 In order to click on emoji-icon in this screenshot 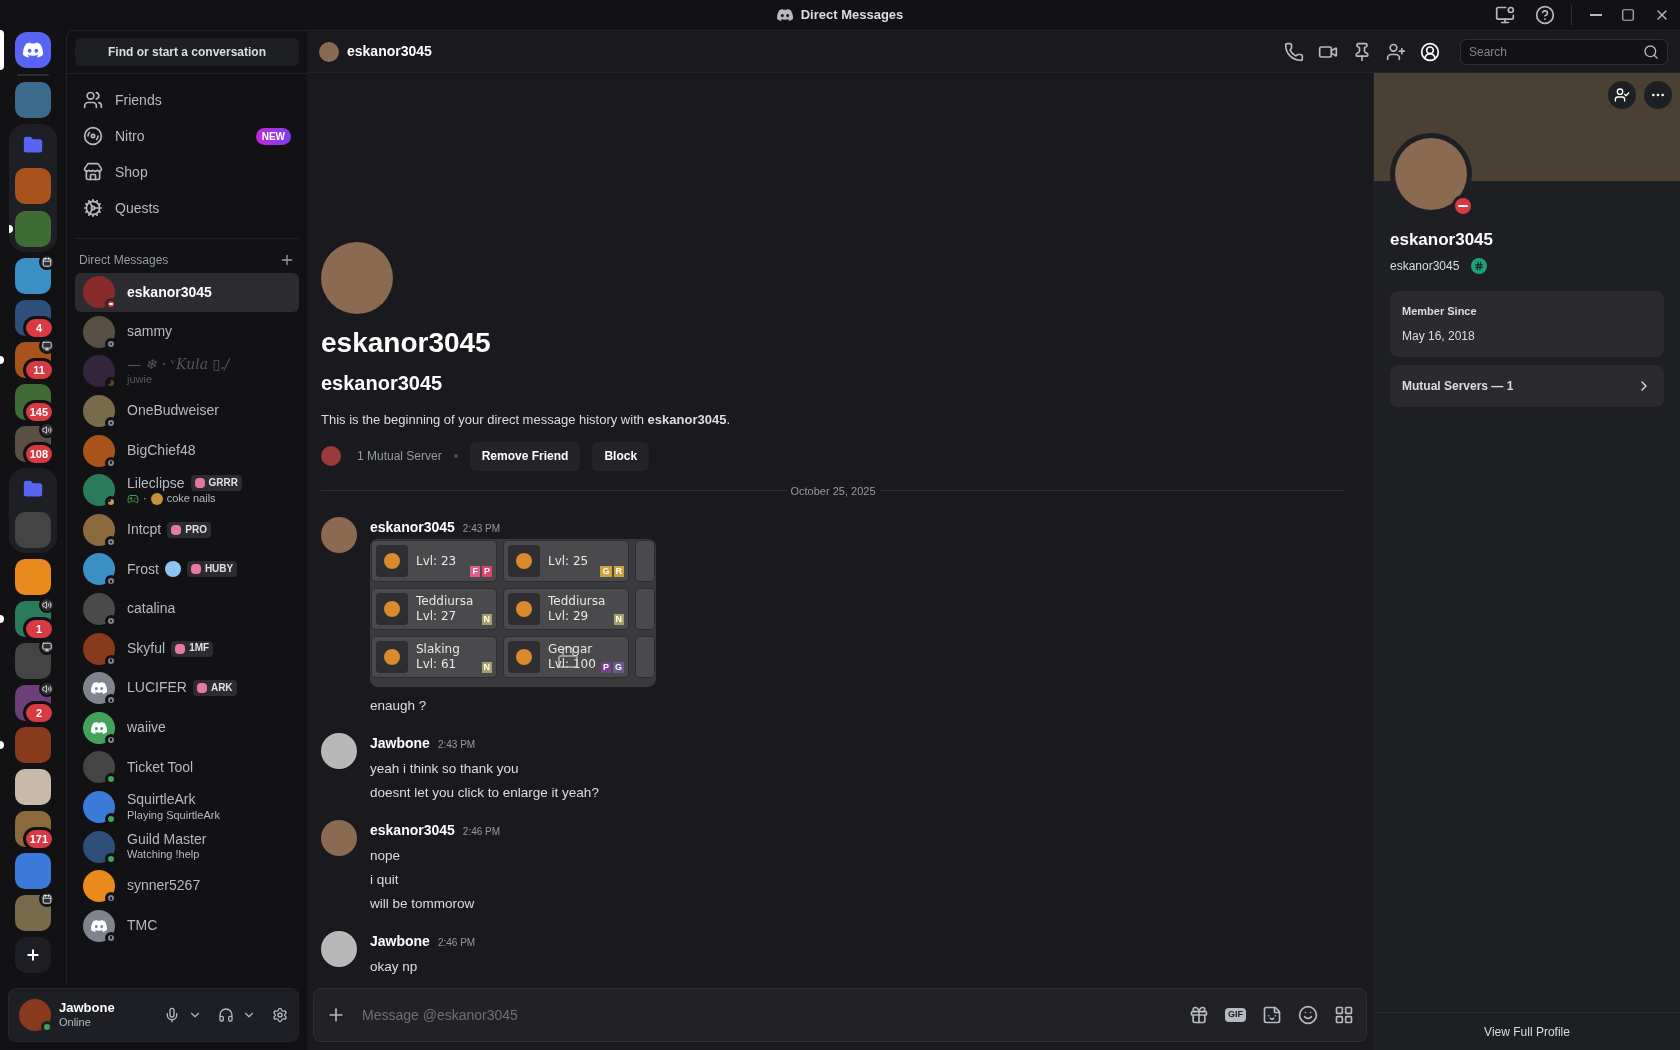, I will do `click(1308, 1015)`.